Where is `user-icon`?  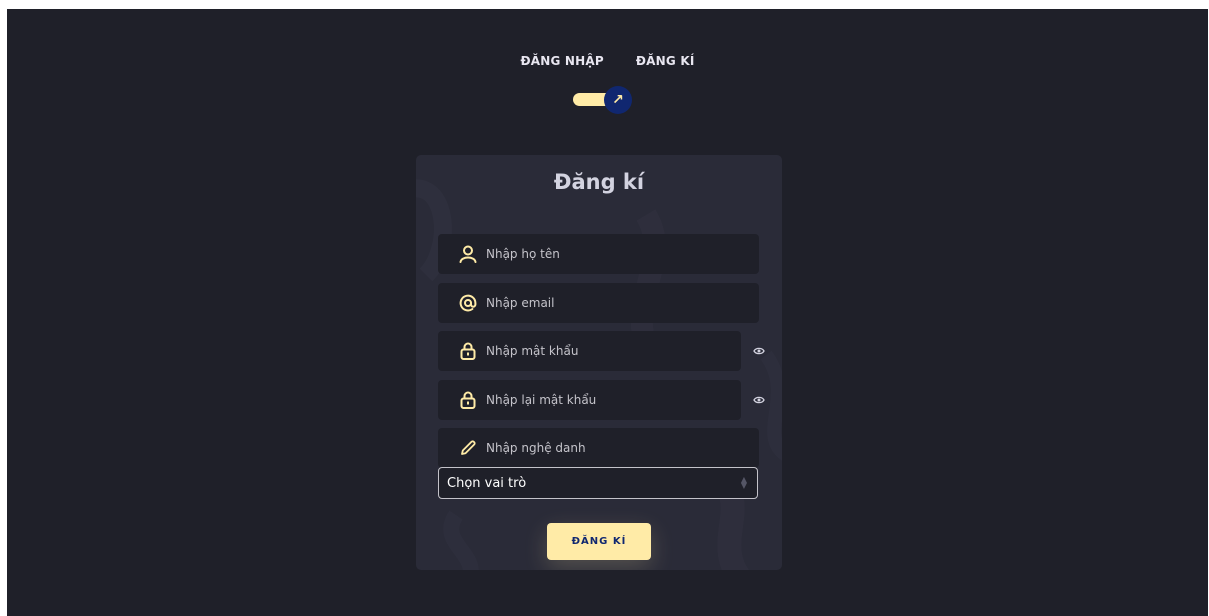
user-icon is located at coordinates (468, 254).